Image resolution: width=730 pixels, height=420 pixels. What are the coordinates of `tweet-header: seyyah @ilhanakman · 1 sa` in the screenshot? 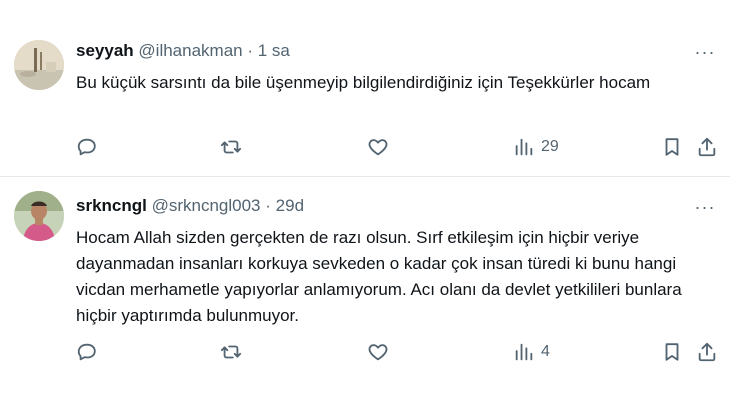 It's located at (183, 51).